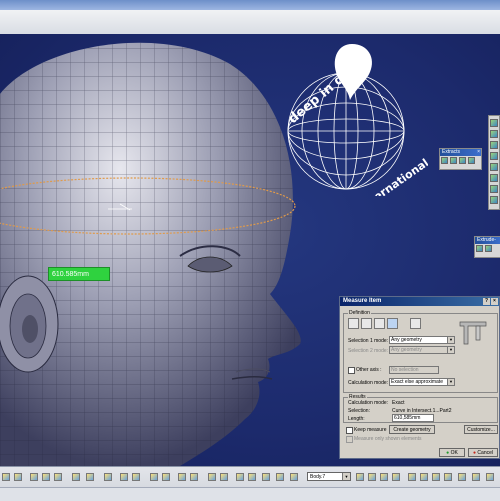 The image size is (500, 501). What do you see at coordinates (486, 301) in the screenshot?
I see `help-button: ?` at bounding box center [486, 301].